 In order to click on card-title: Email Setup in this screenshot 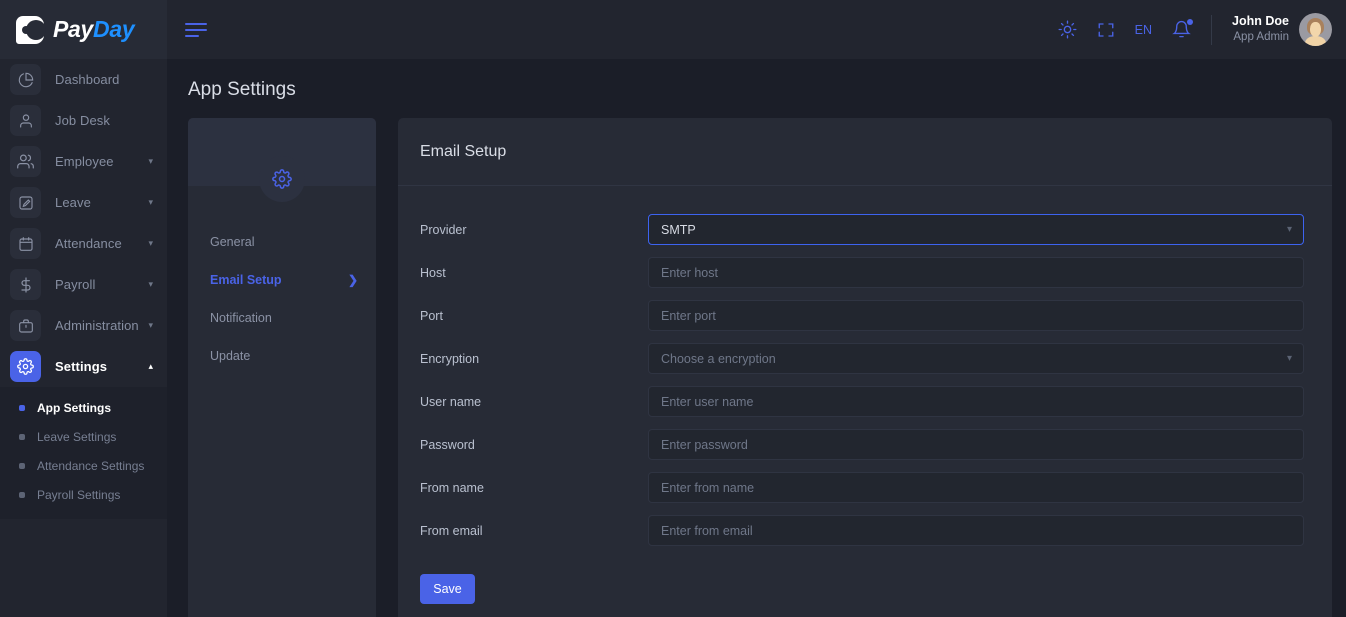, I will do `click(463, 151)`.